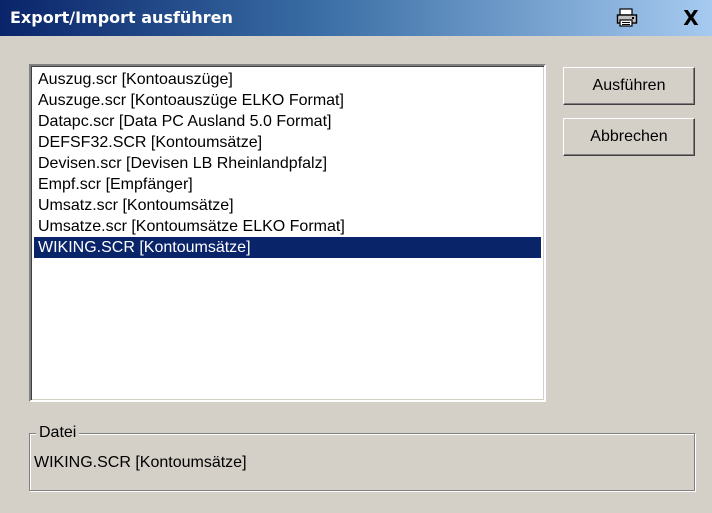 This screenshot has height=513, width=712. What do you see at coordinates (629, 86) in the screenshot?
I see `run-button: Ausführen` at bounding box center [629, 86].